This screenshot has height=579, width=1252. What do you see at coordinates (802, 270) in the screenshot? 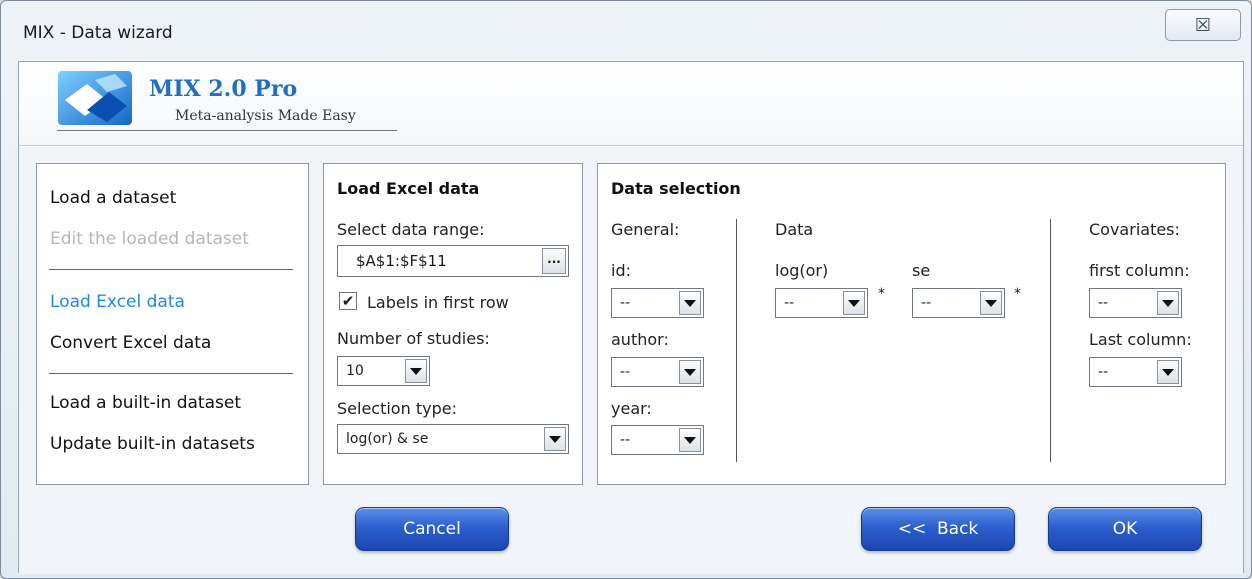
I see `logor-label: log(or)` at bounding box center [802, 270].